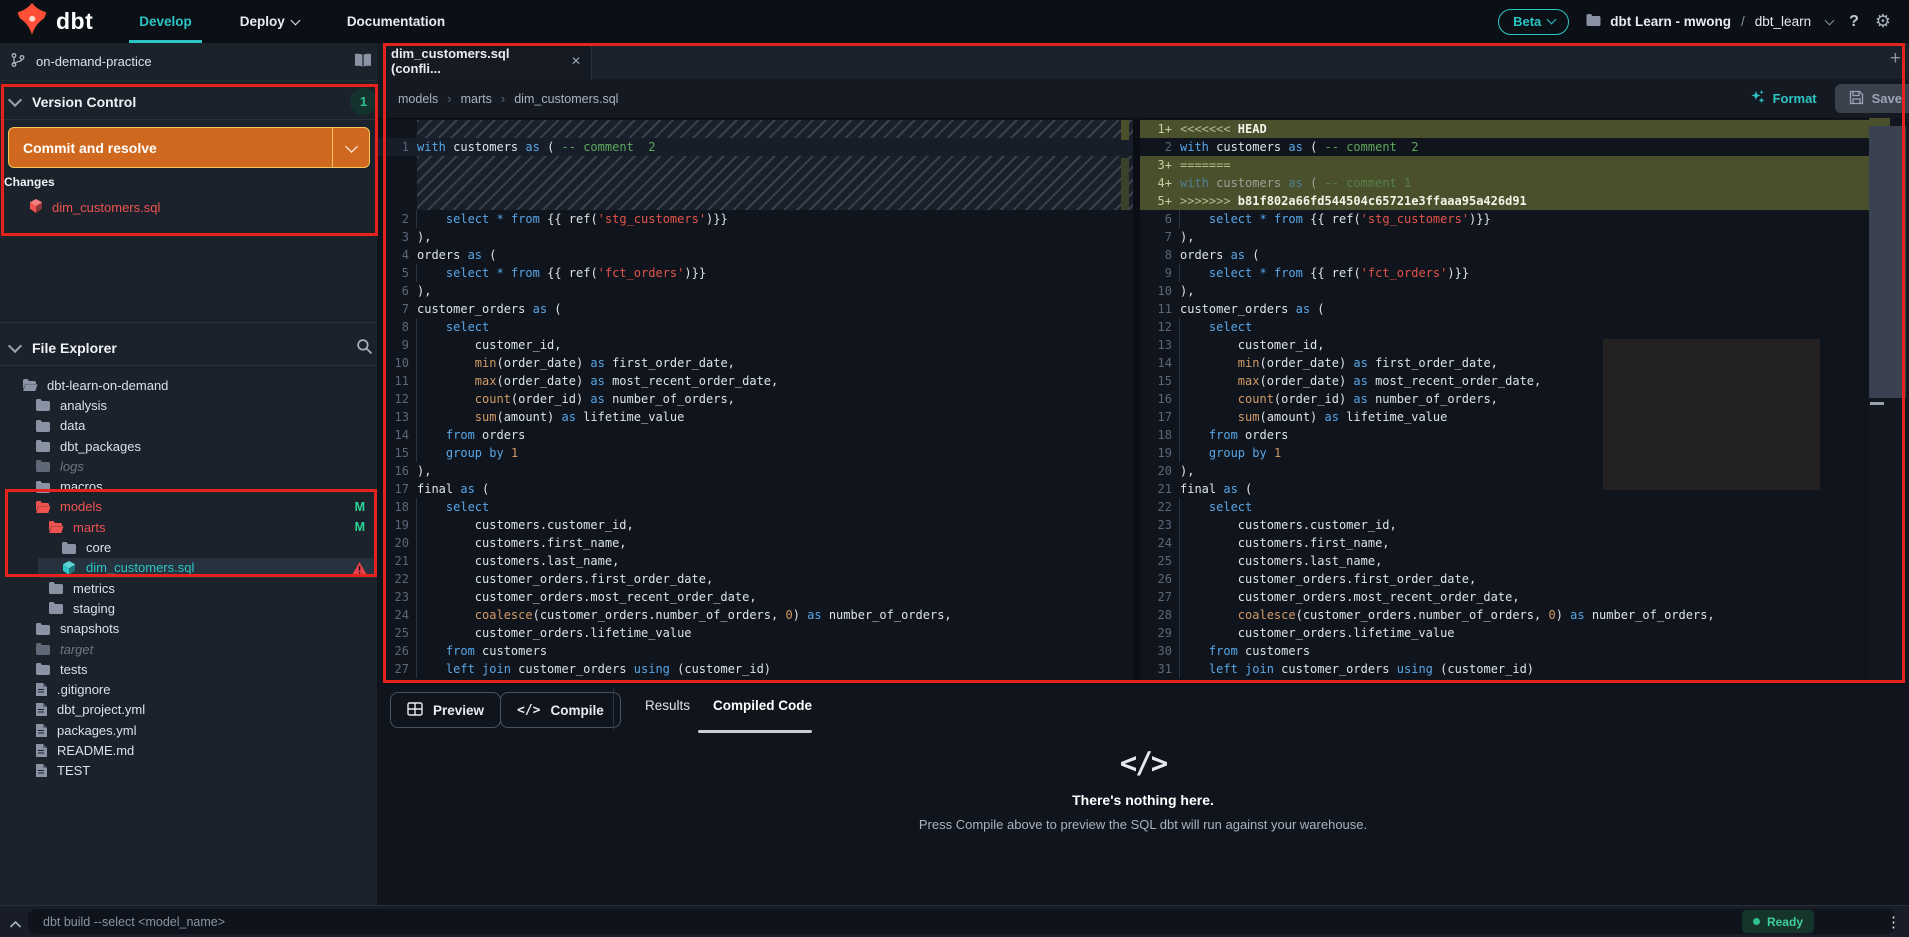  Describe the element at coordinates (193, 347) in the screenshot. I see `file-explorer-header: File Explorer` at that location.